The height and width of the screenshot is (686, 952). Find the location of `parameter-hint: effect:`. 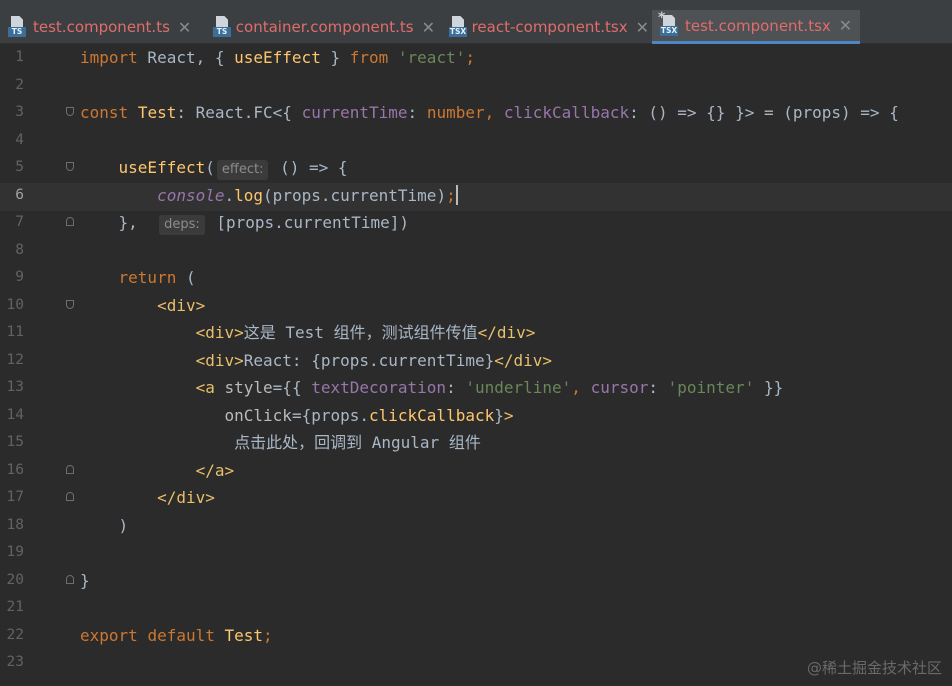

parameter-hint: effect: is located at coordinates (242, 170).